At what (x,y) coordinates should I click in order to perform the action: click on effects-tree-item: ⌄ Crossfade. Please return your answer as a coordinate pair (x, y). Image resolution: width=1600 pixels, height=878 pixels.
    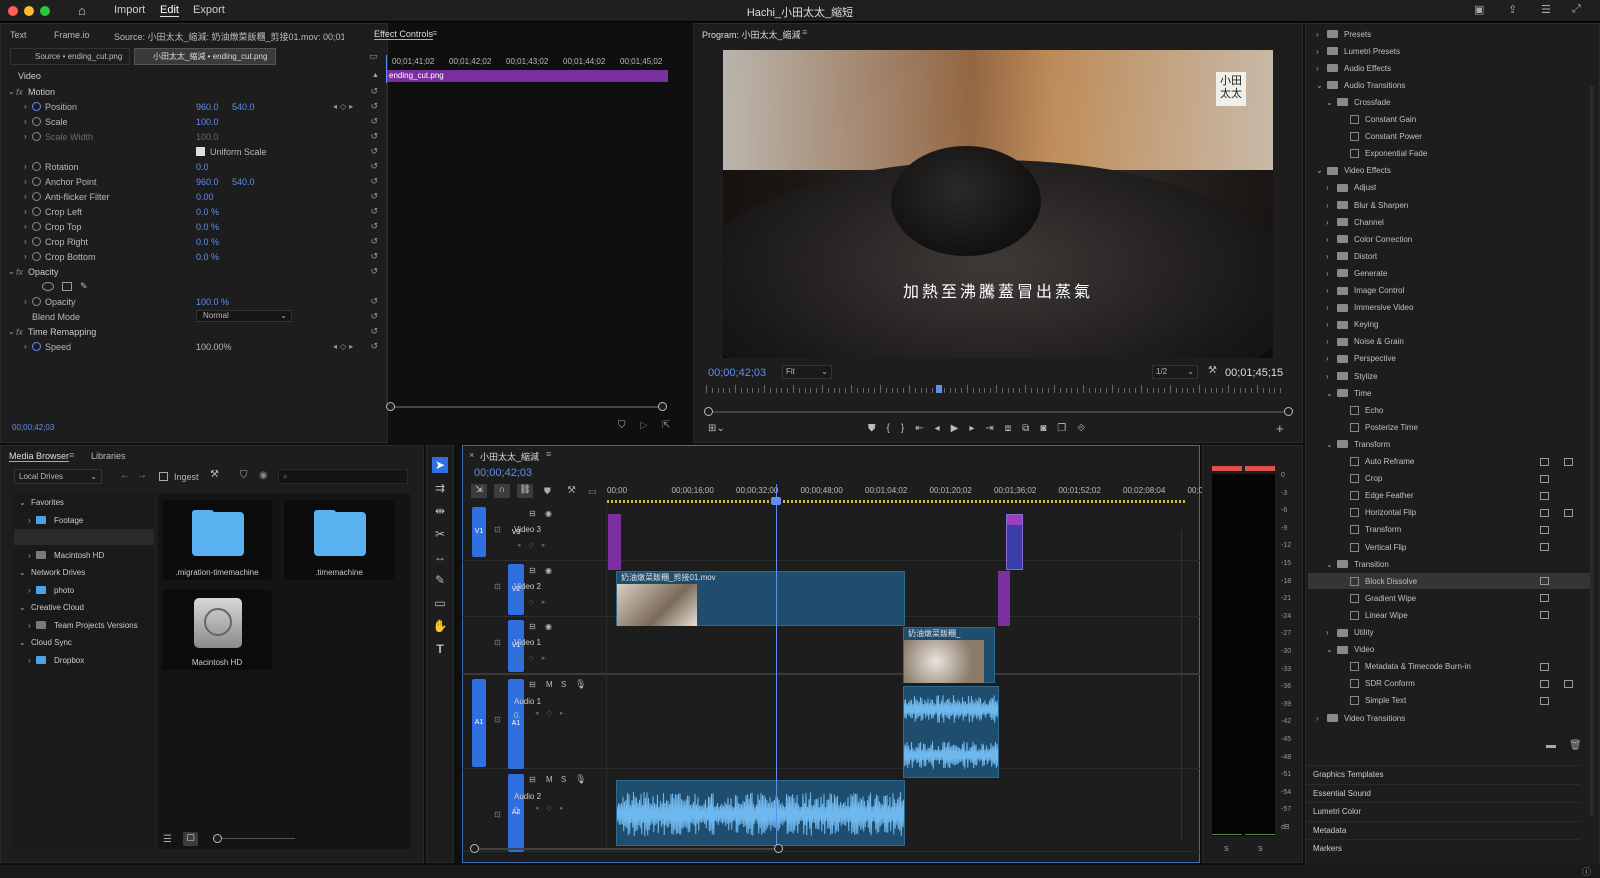
    Looking at the image, I should click on (1450, 102).